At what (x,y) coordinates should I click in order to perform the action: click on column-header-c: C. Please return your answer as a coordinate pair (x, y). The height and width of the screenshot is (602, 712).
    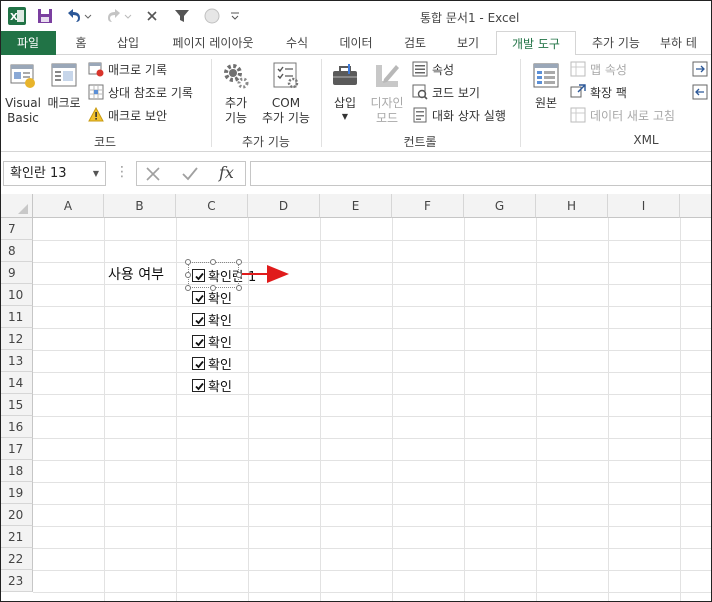
    Looking at the image, I should click on (212, 206).